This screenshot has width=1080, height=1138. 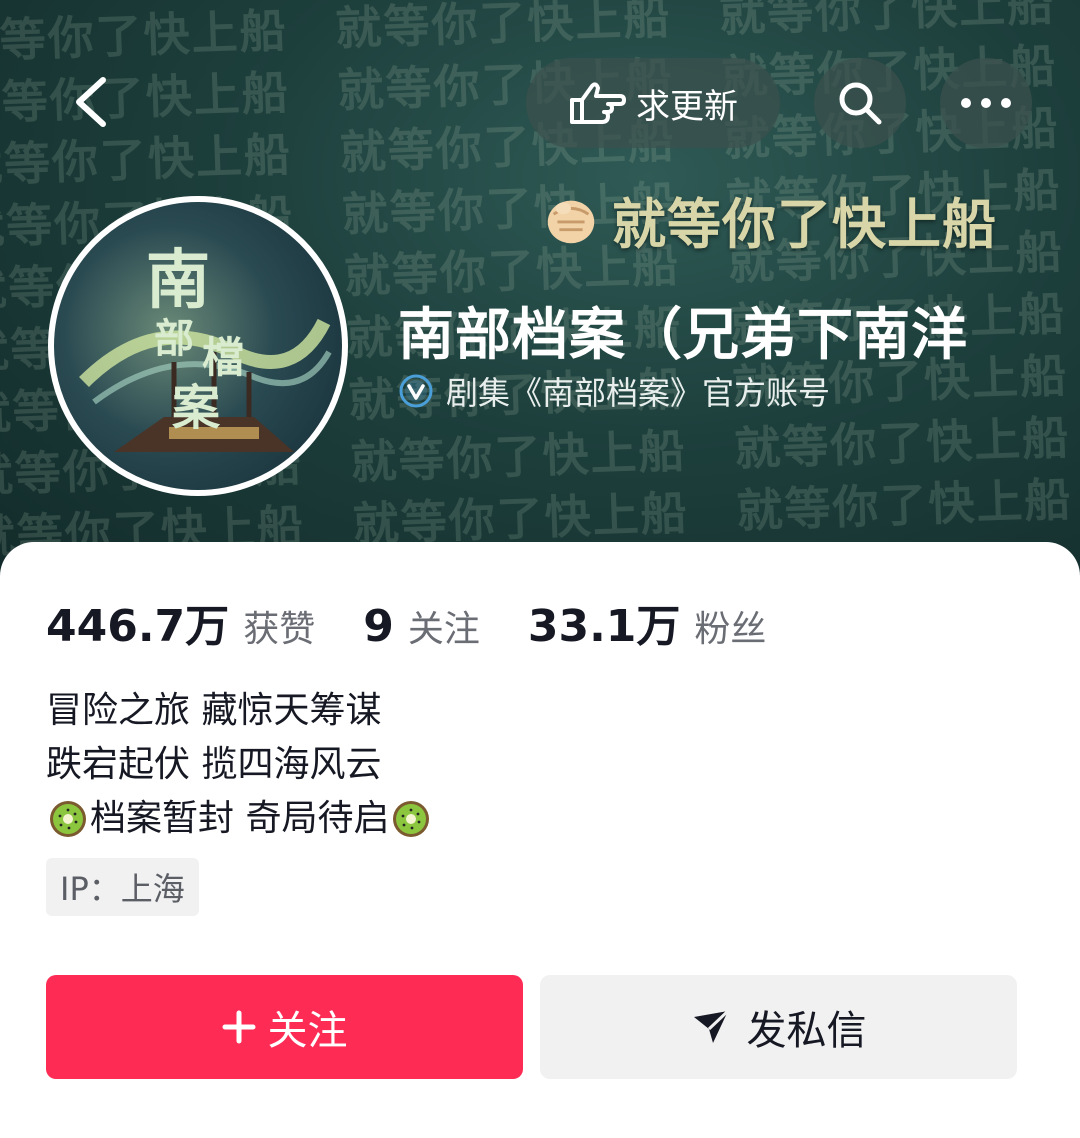 I want to click on banner-slogan: 就等你了快上船, so click(x=768, y=219).